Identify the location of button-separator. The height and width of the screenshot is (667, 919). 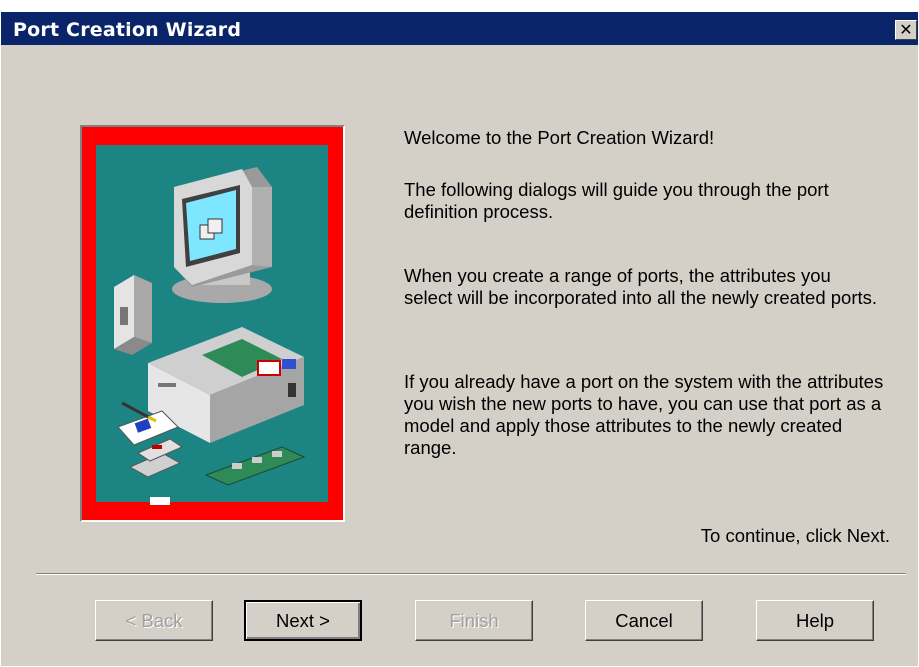
(471, 574).